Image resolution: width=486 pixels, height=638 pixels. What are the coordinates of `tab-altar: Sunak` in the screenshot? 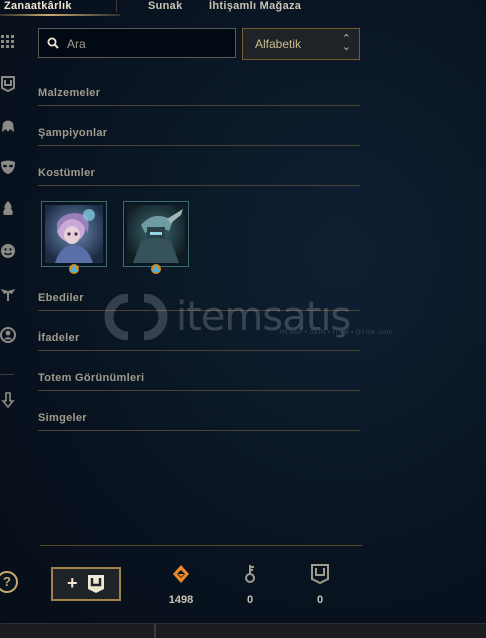 It's located at (165, 6).